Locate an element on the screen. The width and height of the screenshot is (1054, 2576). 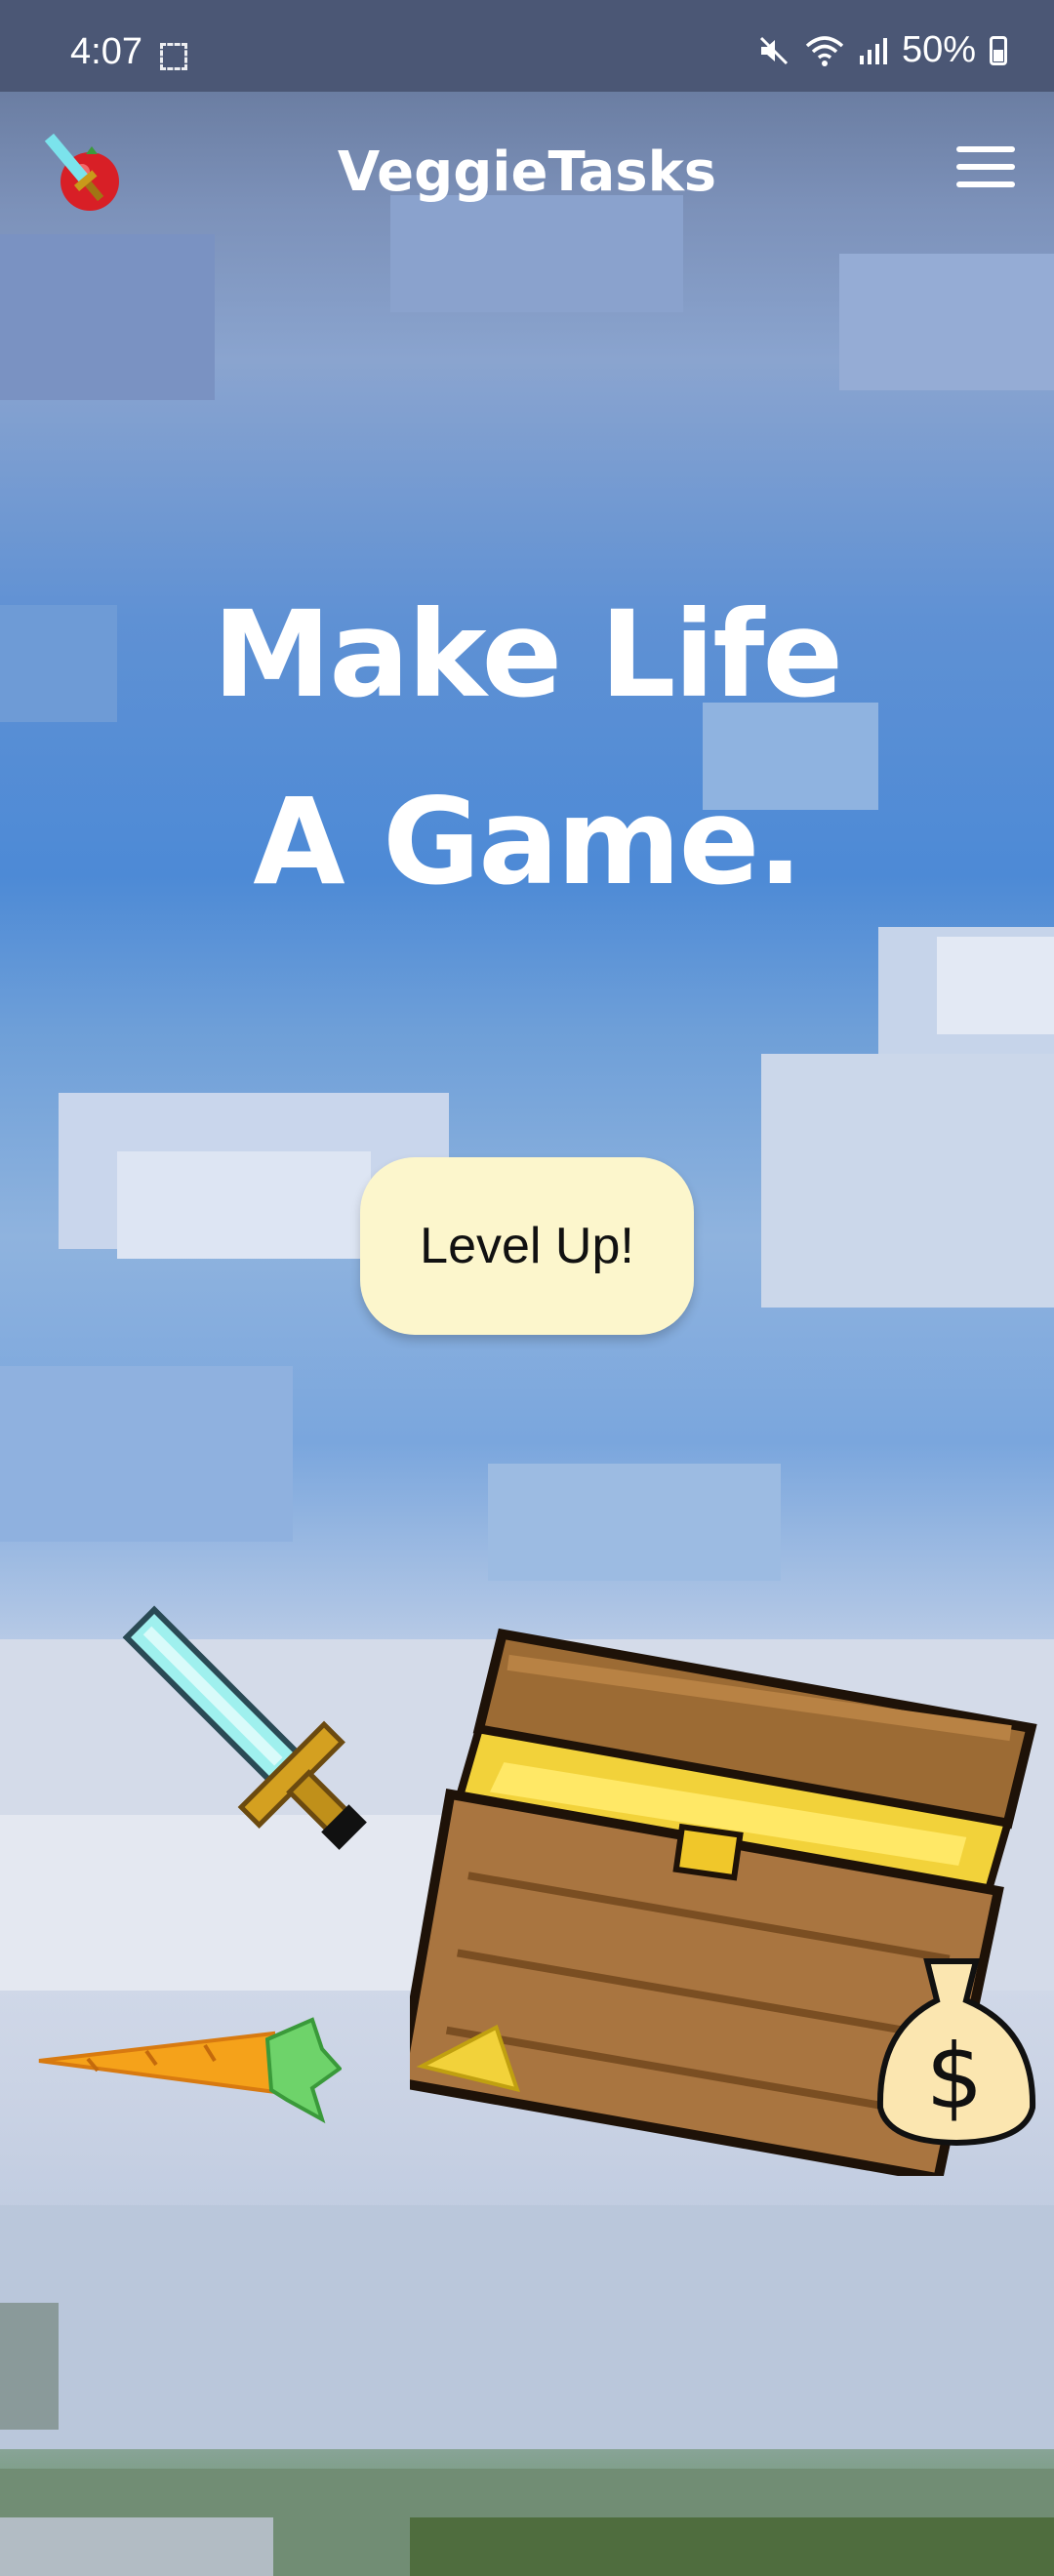
wifi-icon is located at coordinates (825, 50).